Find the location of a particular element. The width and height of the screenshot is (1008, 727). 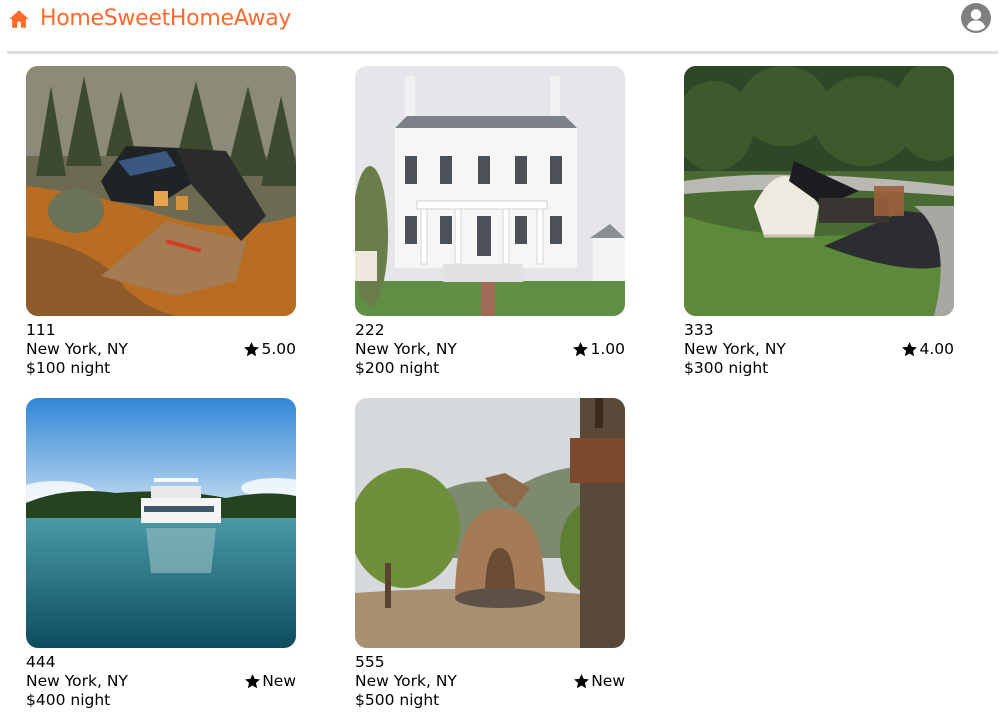

brand-name: HomeSweetHomeAway is located at coordinates (166, 18).